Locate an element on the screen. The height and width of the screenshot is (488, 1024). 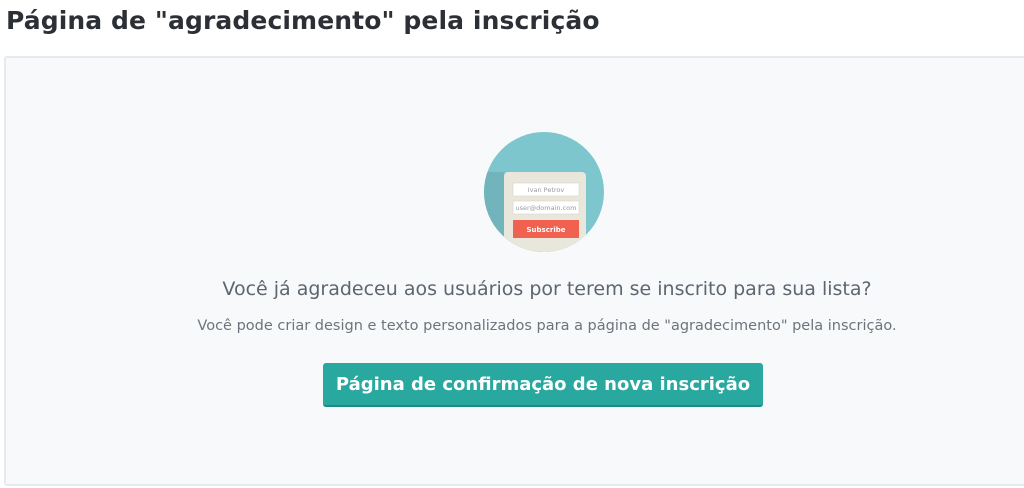
email-field-placeholder: user@domain.com is located at coordinates (546, 208).